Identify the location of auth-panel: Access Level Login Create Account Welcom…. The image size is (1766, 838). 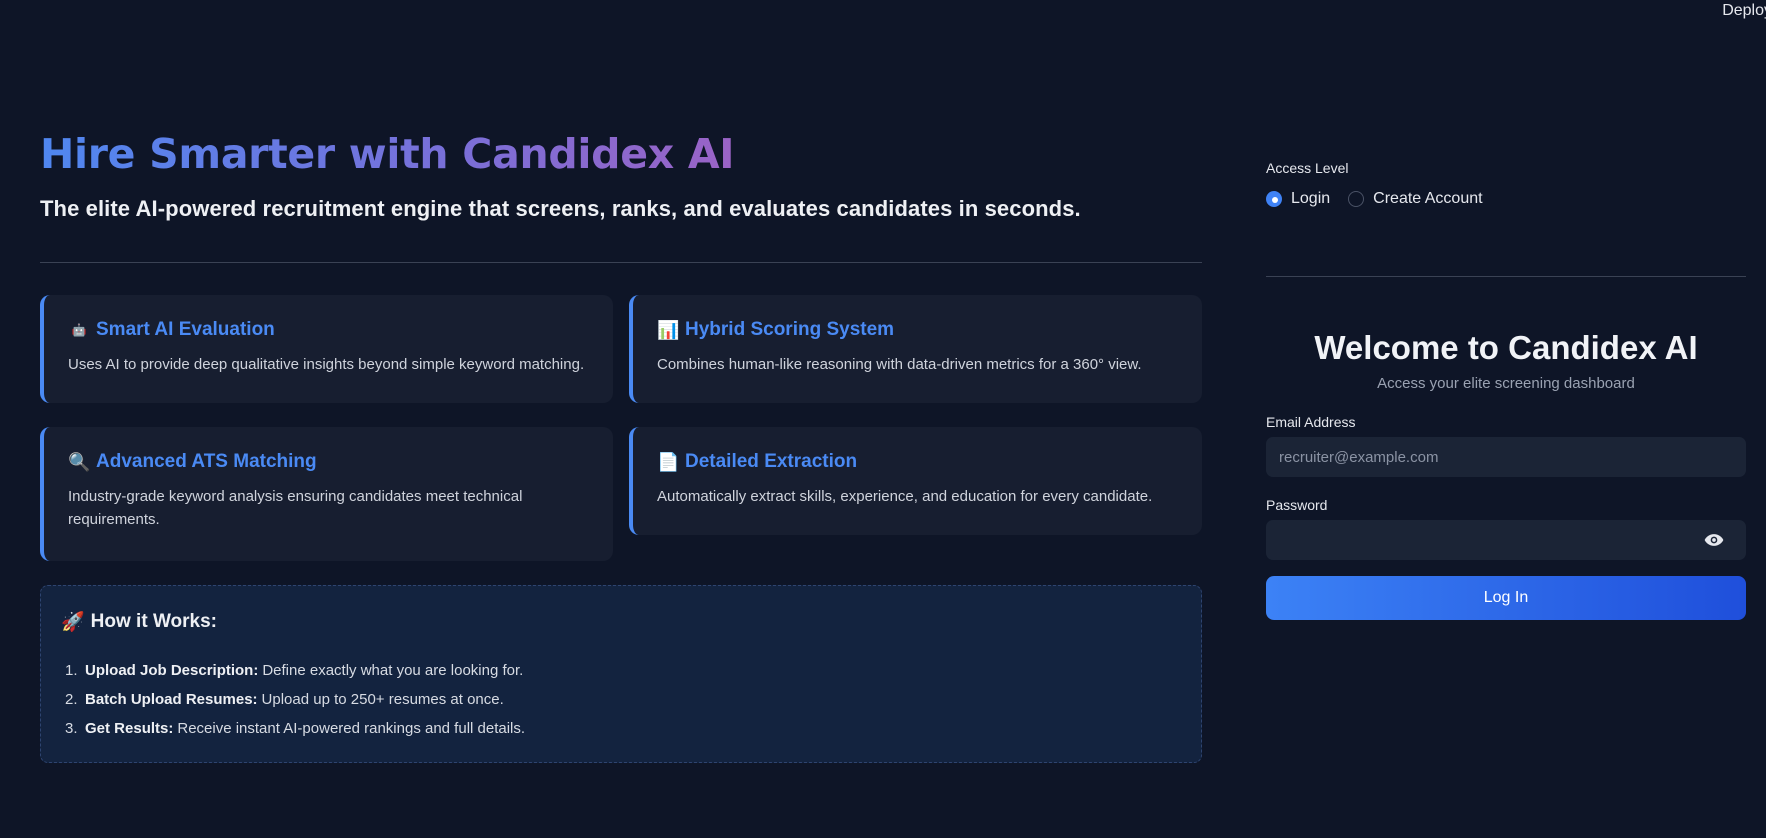
(1506, 390).